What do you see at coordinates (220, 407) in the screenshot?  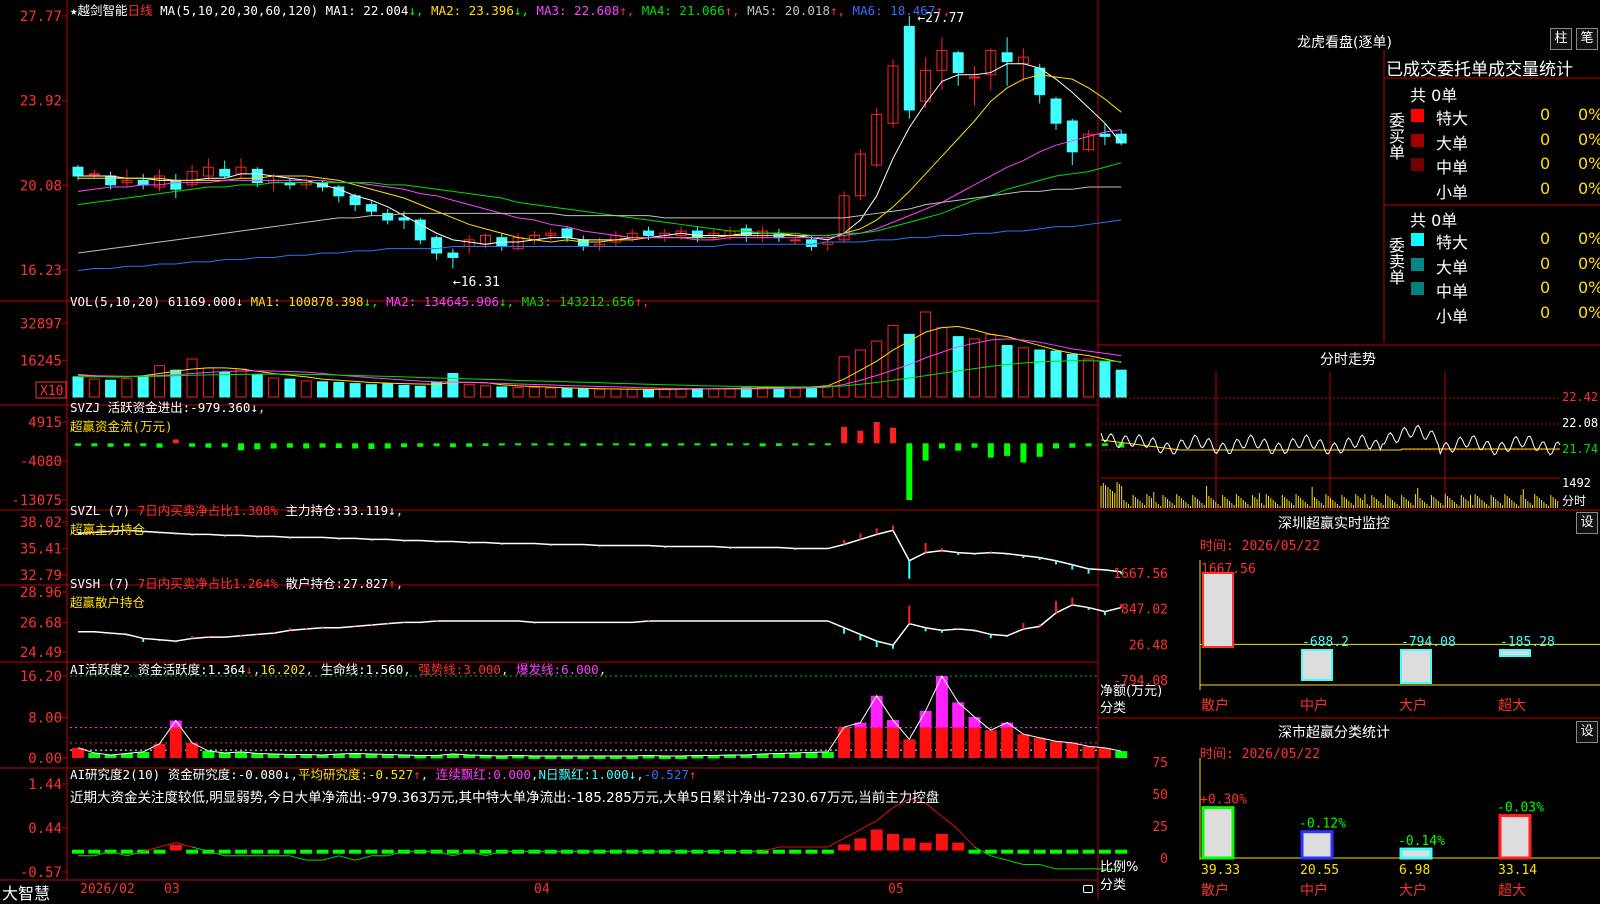 I see `svzj-value: -979.360` at bounding box center [220, 407].